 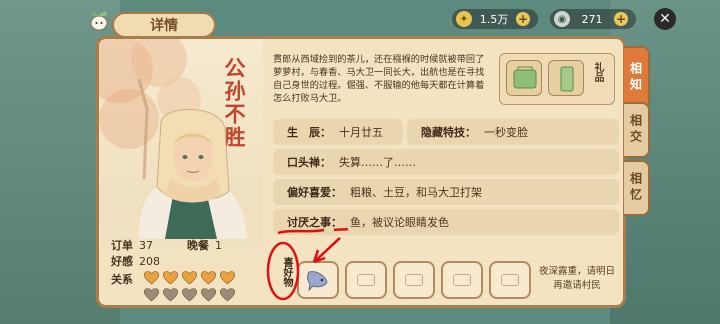 I want to click on hobby-value: 粗粮、土豆，和马大卫打架, so click(x=416, y=192).